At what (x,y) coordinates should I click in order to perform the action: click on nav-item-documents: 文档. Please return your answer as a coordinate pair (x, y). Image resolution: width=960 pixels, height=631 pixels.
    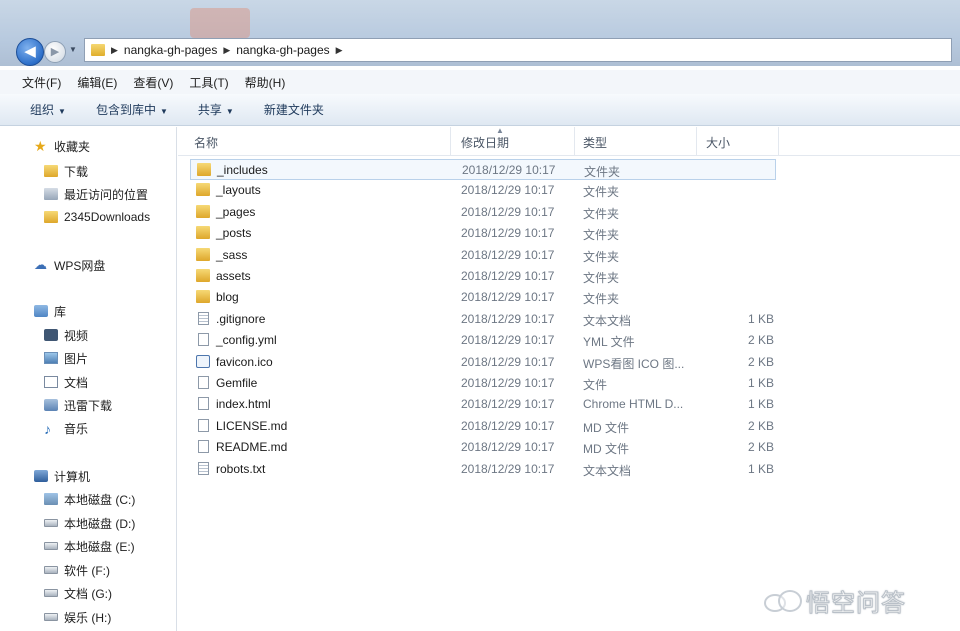
    Looking at the image, I should click on (66, 382).